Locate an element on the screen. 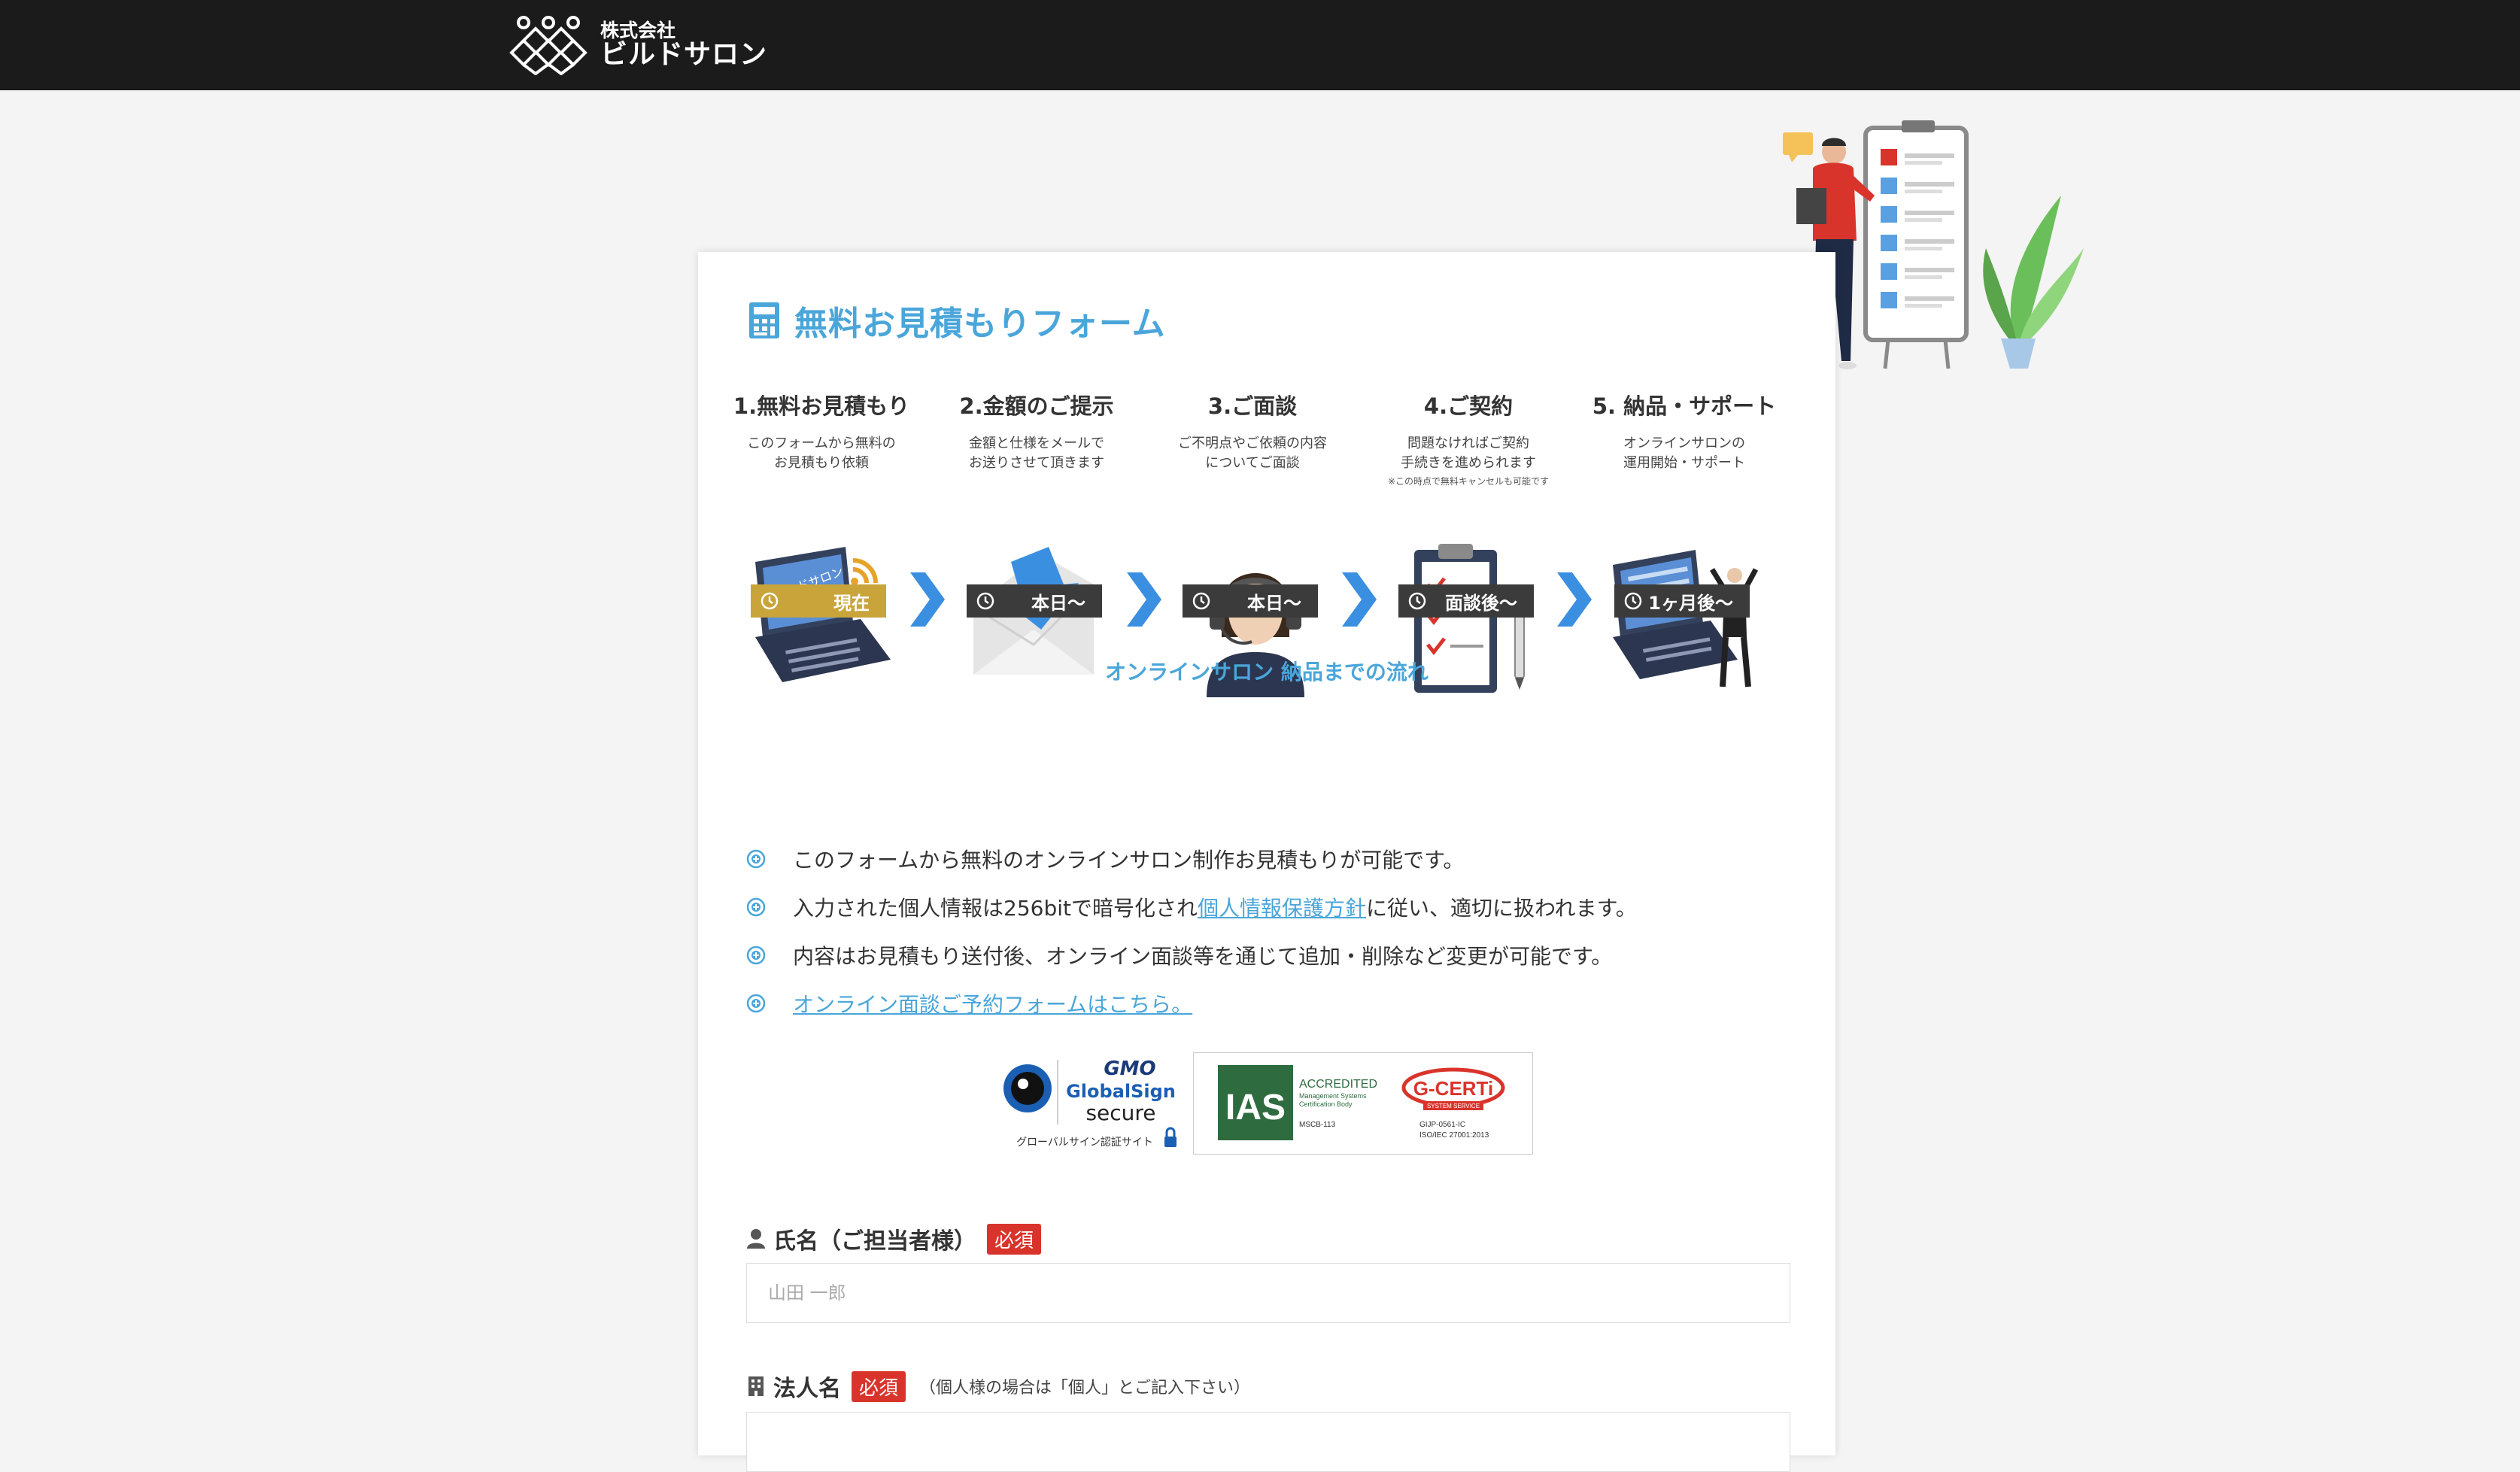  company-input is located at coordinates (1268, 1442).